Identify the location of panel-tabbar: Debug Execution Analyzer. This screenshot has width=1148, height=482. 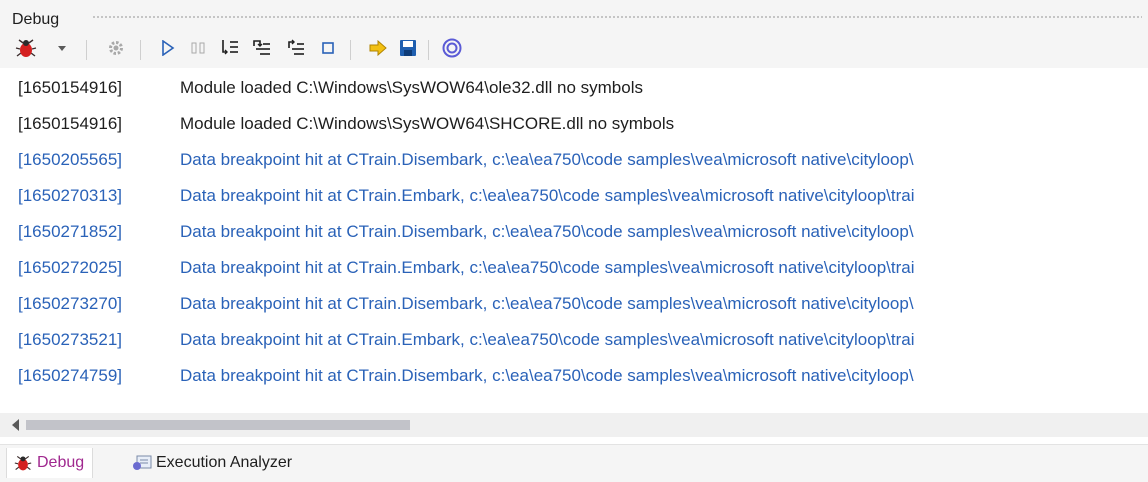
(574, 463).